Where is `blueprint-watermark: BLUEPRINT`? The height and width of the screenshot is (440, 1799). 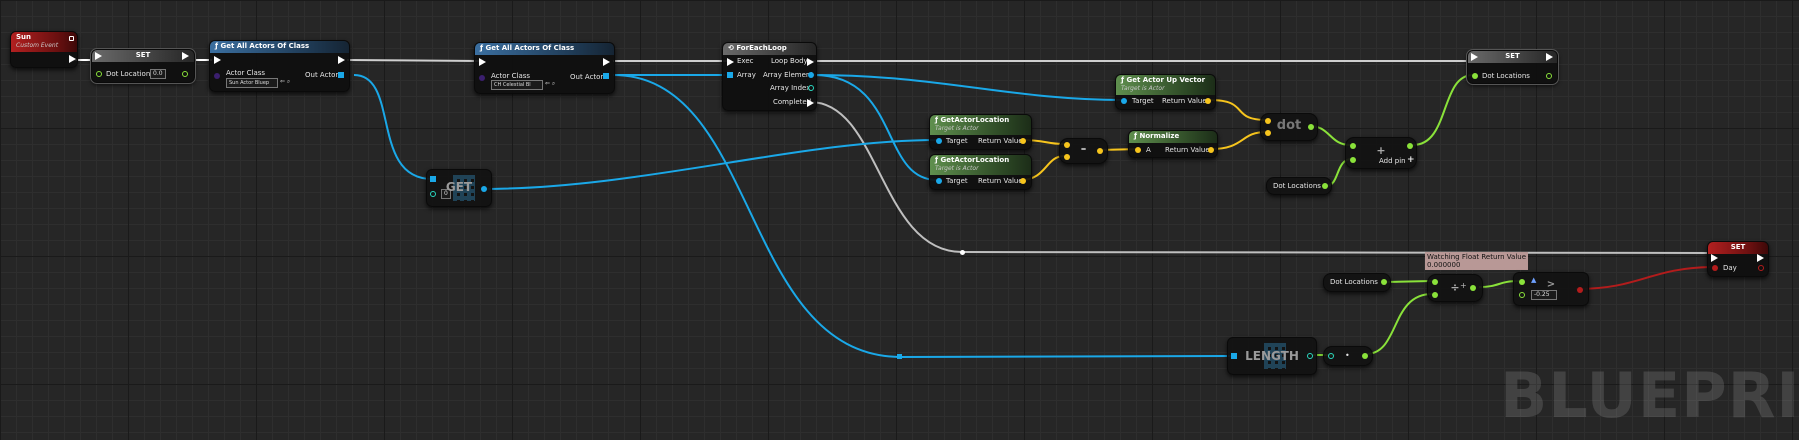 blueprint-watermark: BLUEPRINT is located at coordinates (1649, 395).